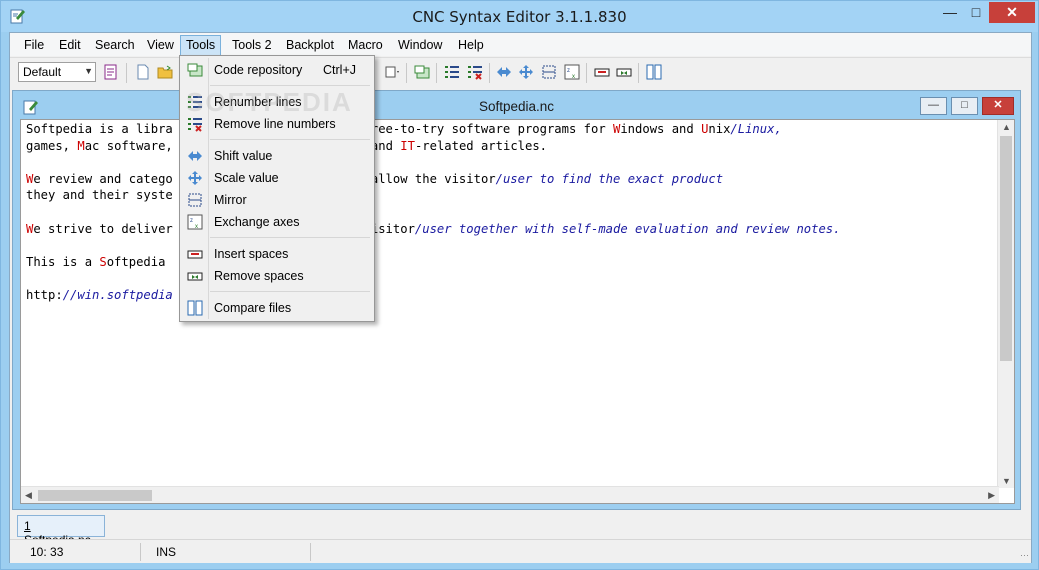  What do you see at coordinates (933, 106) in the screenshot?
I see `document-minimize-button: —` at bounding box center [933, 106].